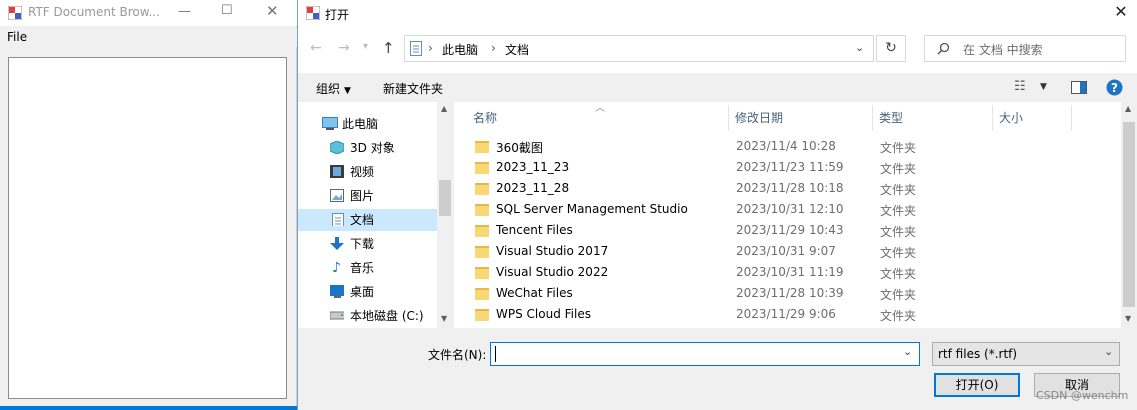 This screenshot has height=410, width=1137. What do you see at coordinates (755, 168) in the screenshot?
I see `table-row: 2023_11_23 2023/11/23 11:59 文件夹` at bounding box center [755, 168].